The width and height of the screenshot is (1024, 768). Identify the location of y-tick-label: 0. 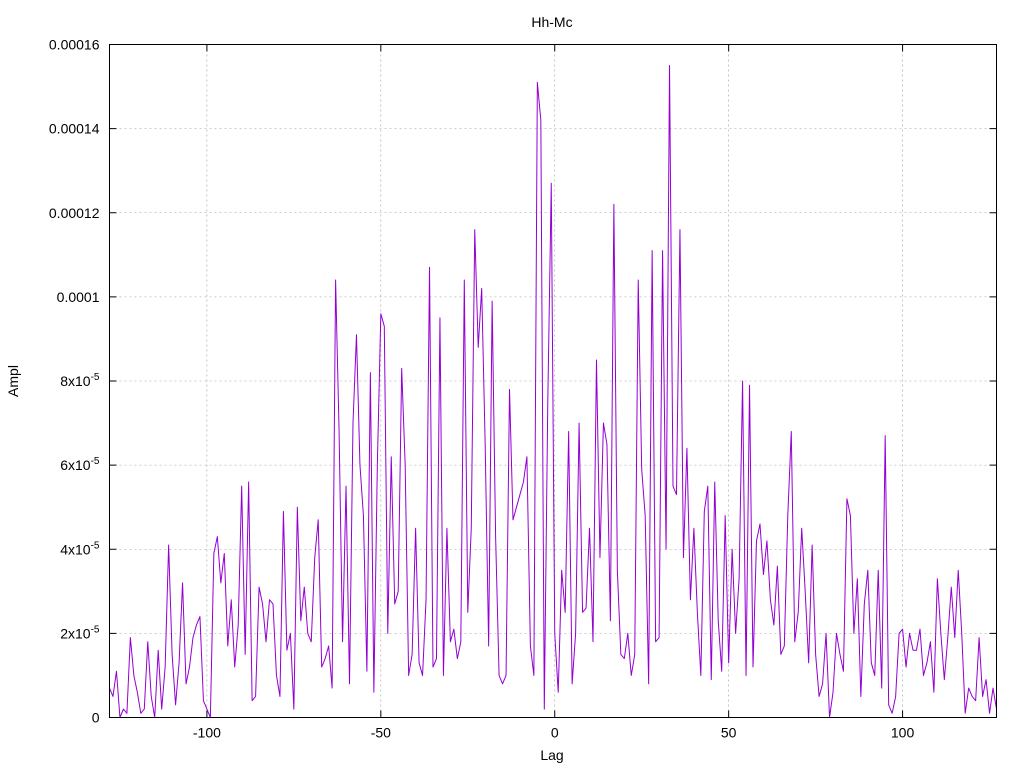
(96, 718).